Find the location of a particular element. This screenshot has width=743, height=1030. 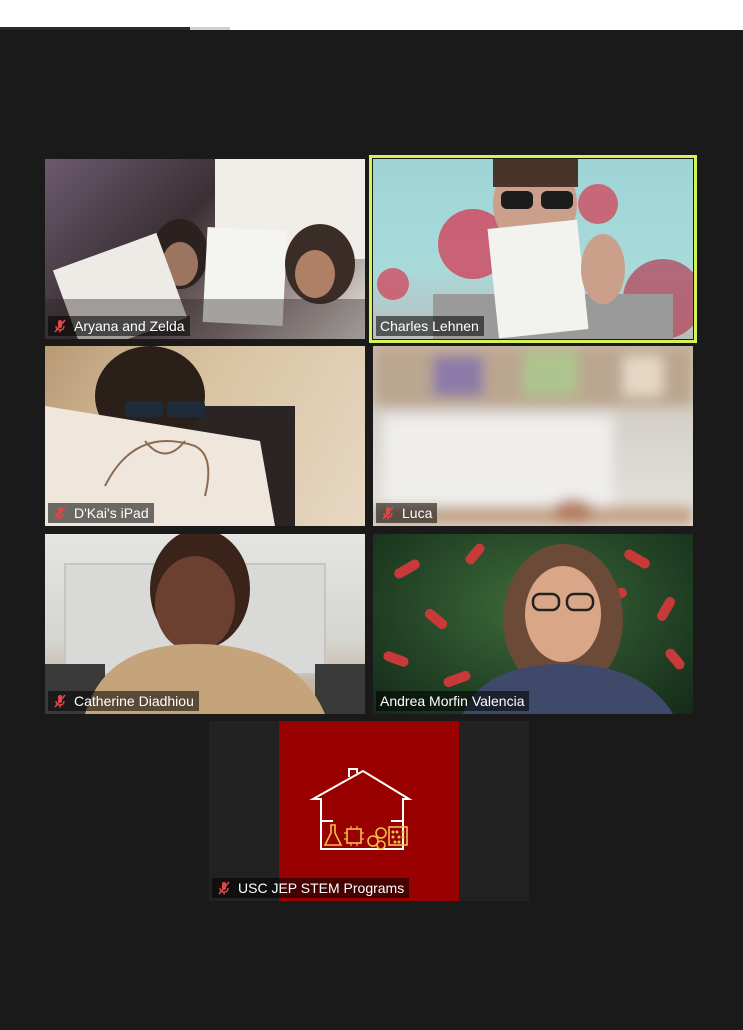

participant-name: D'Kai's iPad is located at coordinates (111, 513).